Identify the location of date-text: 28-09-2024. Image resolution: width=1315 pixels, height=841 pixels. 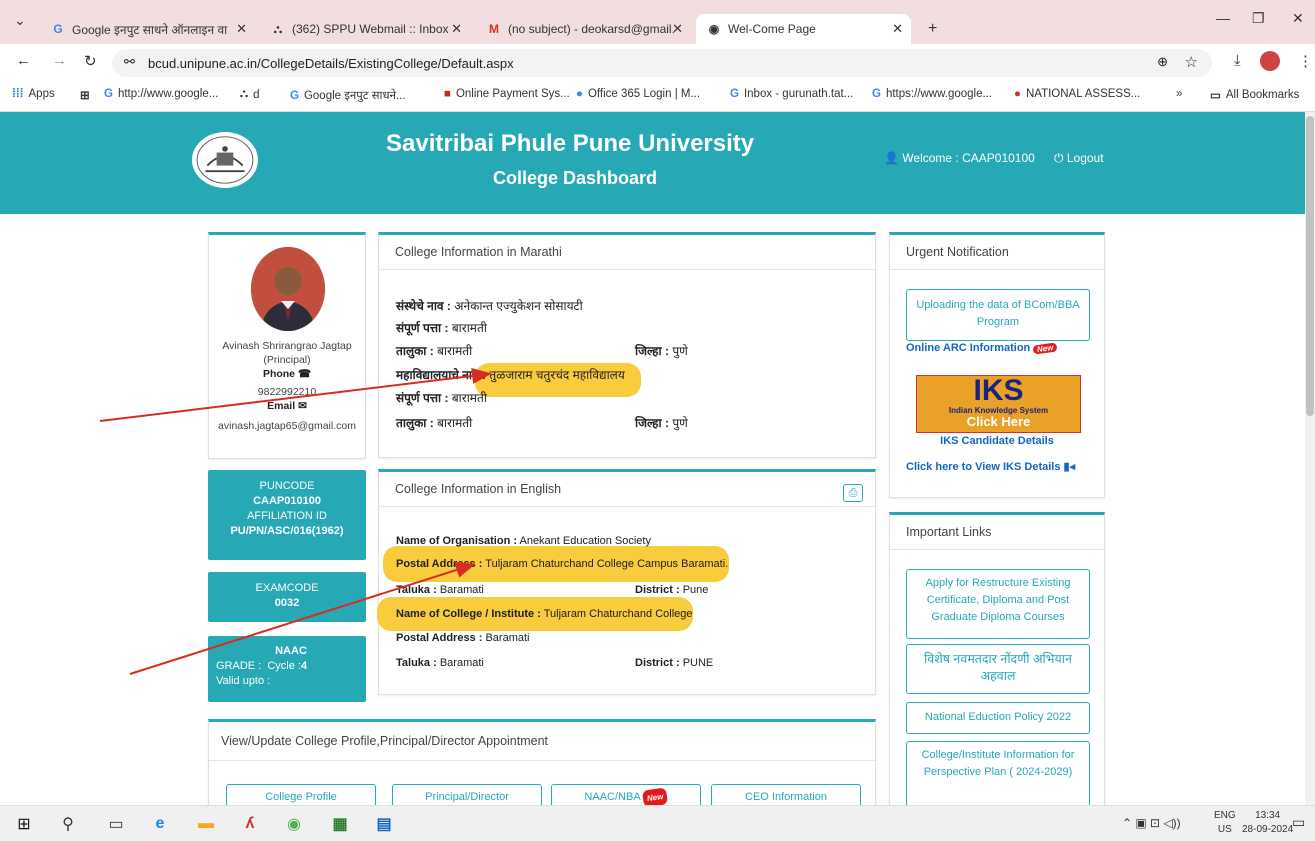
(1268, 829).